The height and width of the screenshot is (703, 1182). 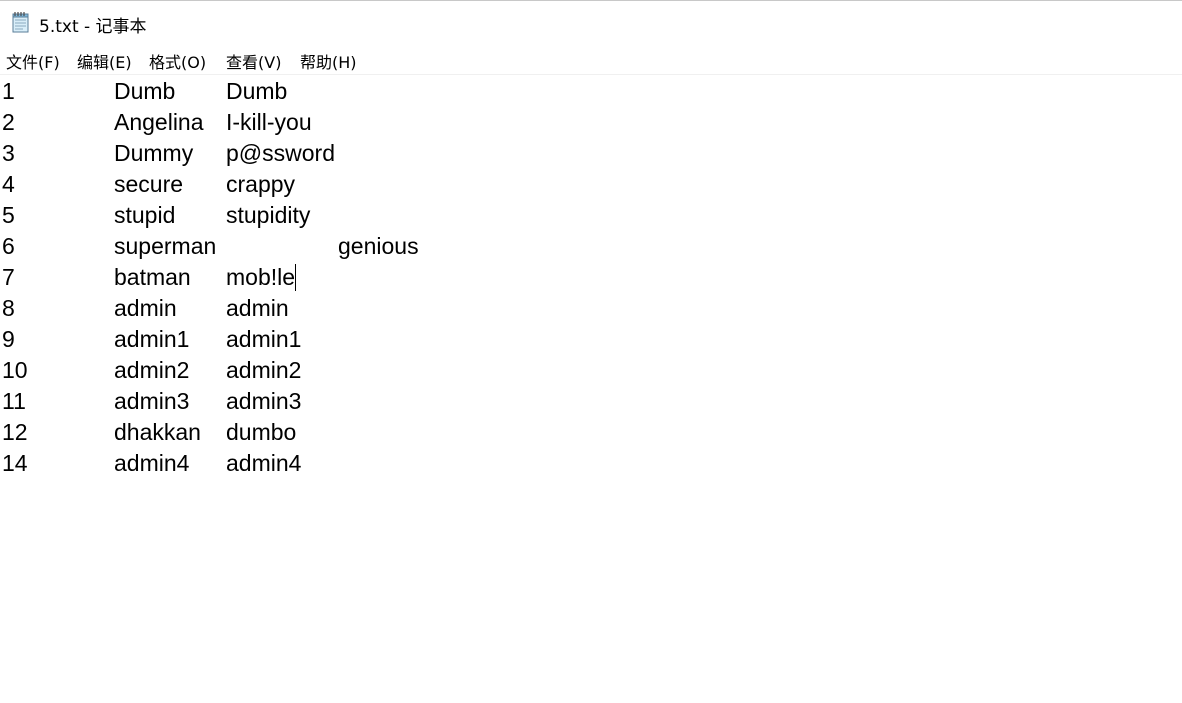 I want to click on text-line: 14 admin4 admin4, so click(x=150, y=463).